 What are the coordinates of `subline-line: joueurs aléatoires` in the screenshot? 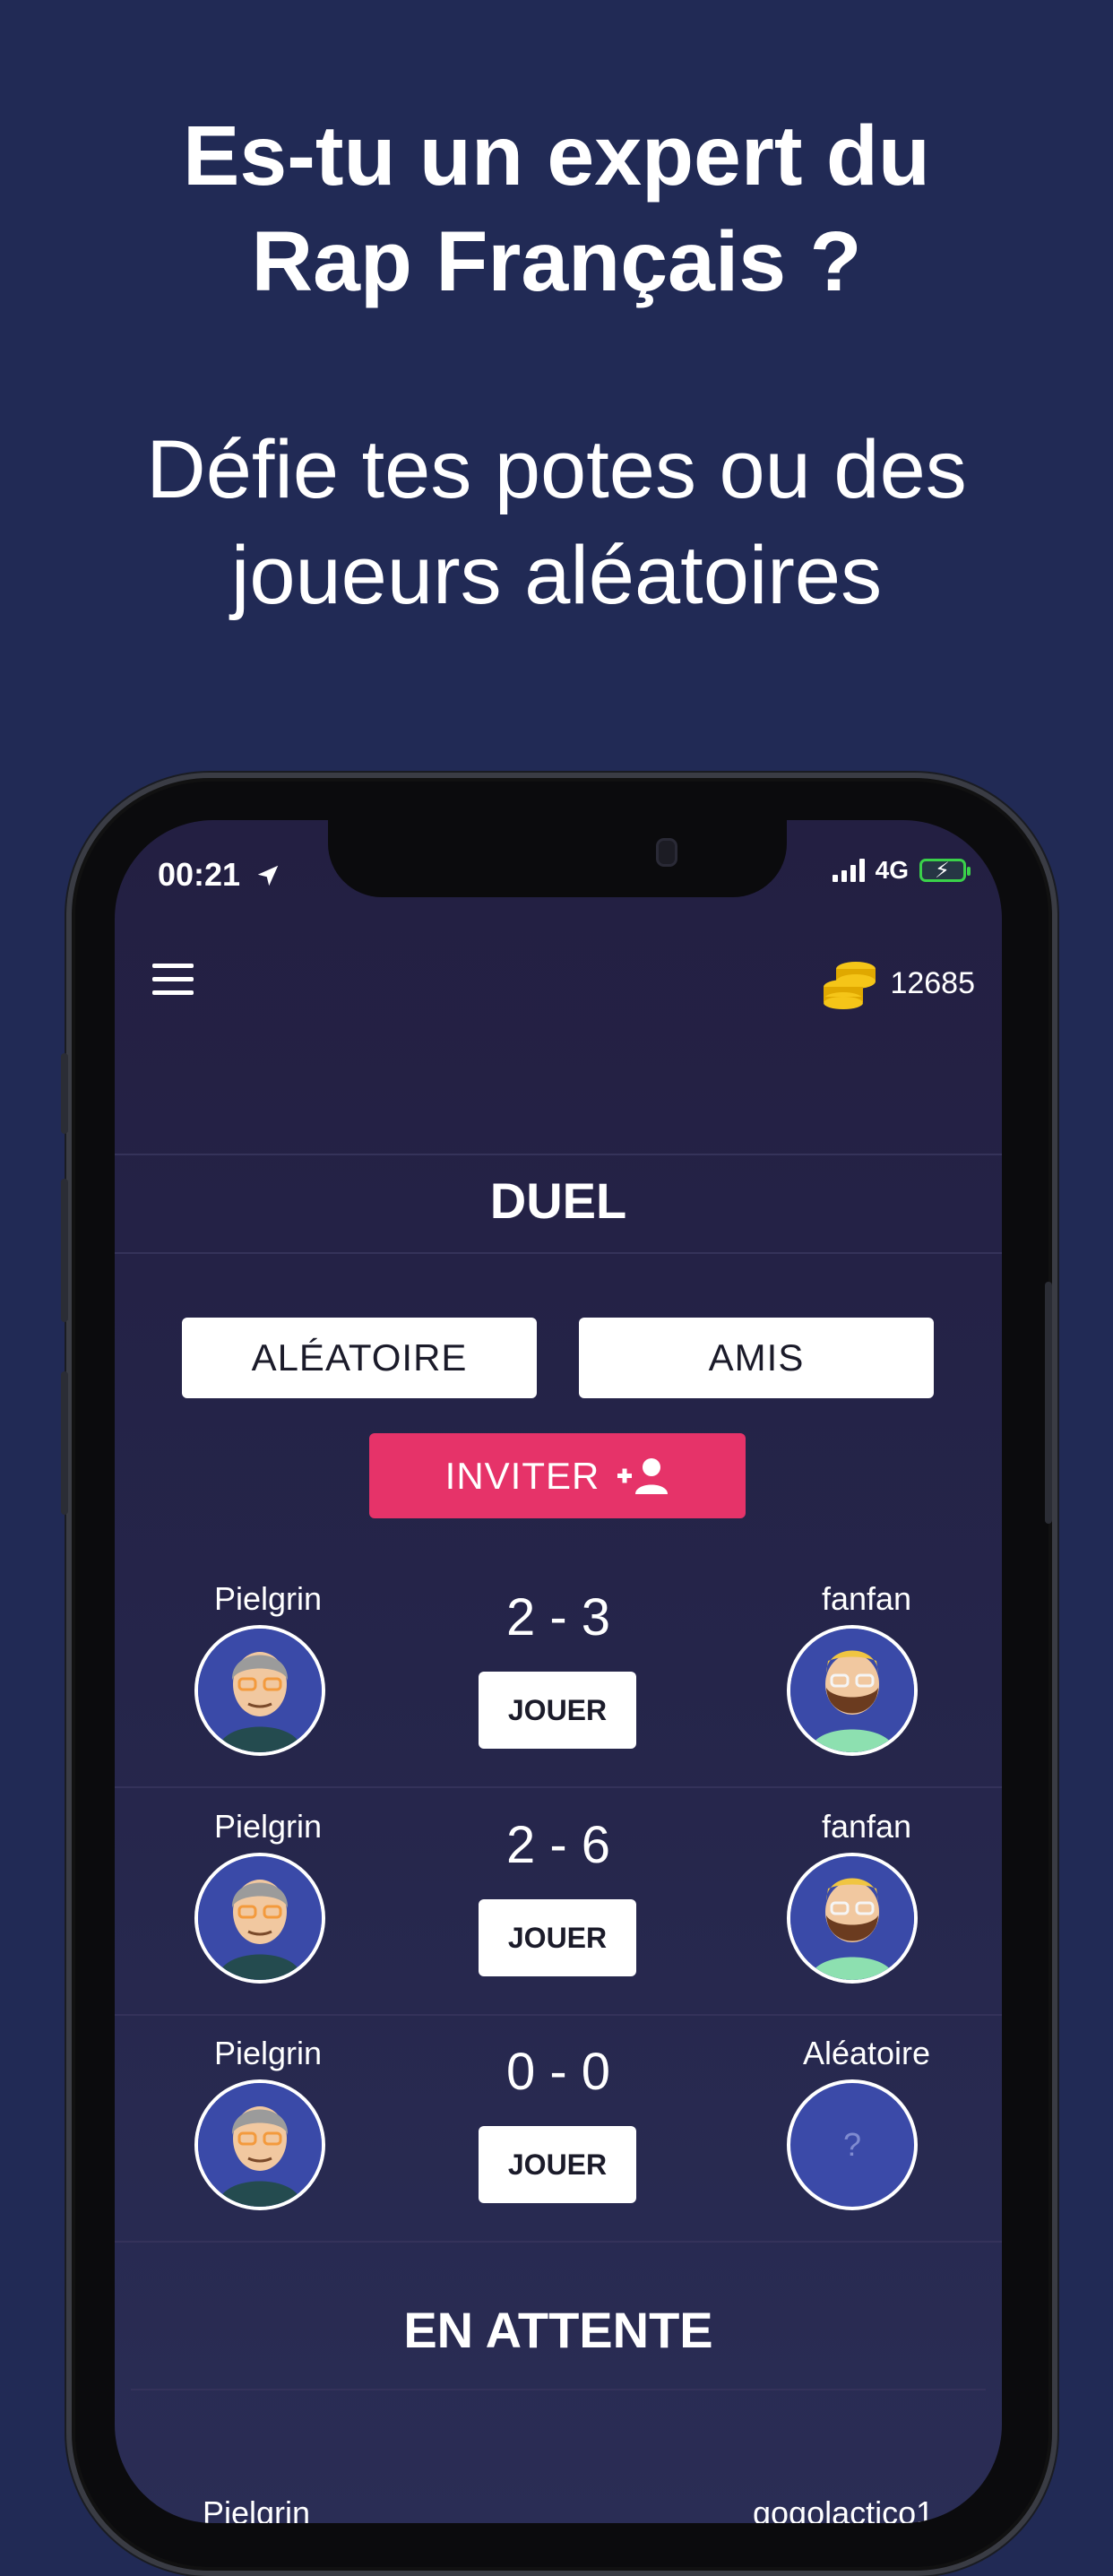 It's located at (556, 575).